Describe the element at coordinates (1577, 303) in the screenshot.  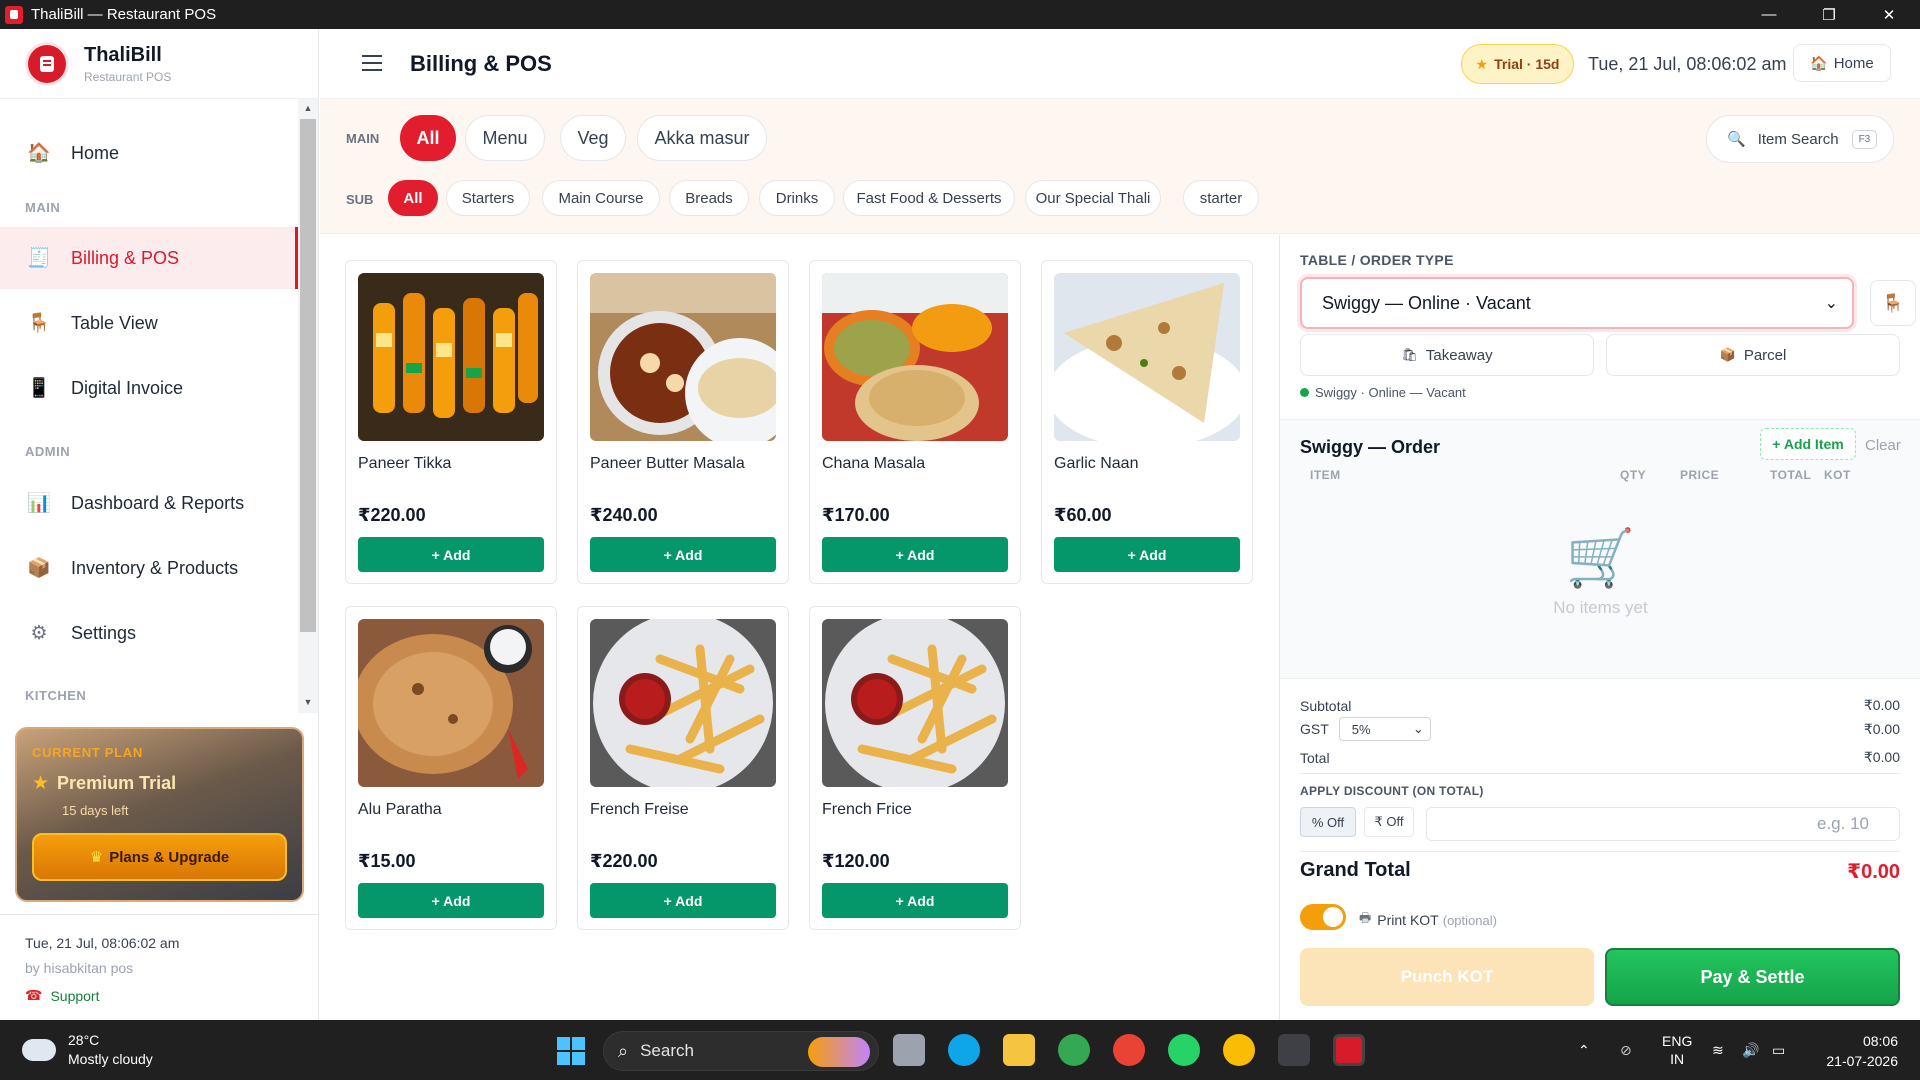
I see `table-select: Swiggy — Online · Vacant ⌄` at that location.